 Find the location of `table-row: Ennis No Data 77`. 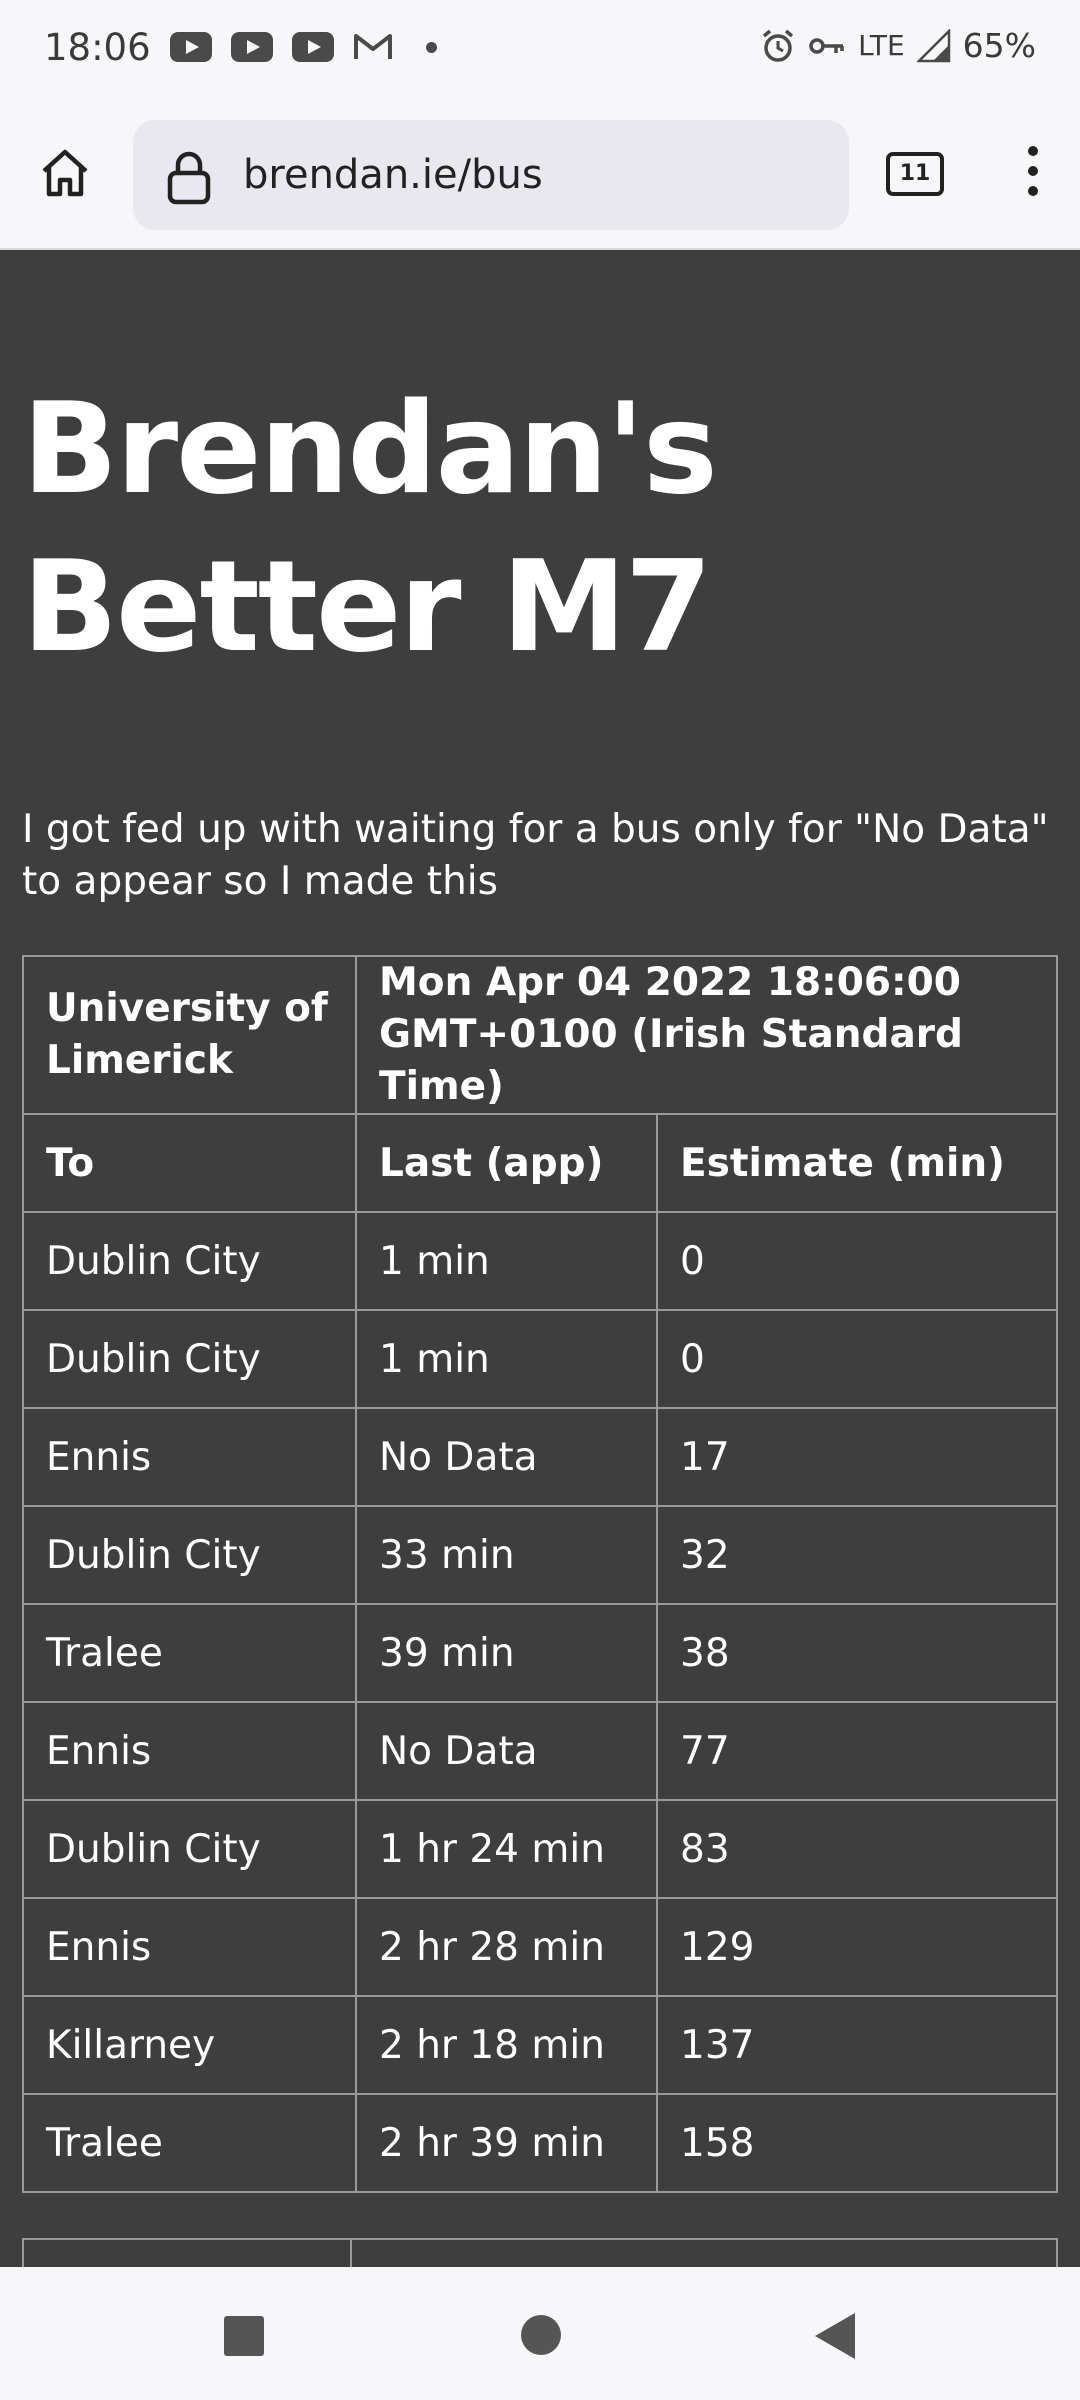

table-row: Ennis No Data 77 is located at coordinates (540, 1751).